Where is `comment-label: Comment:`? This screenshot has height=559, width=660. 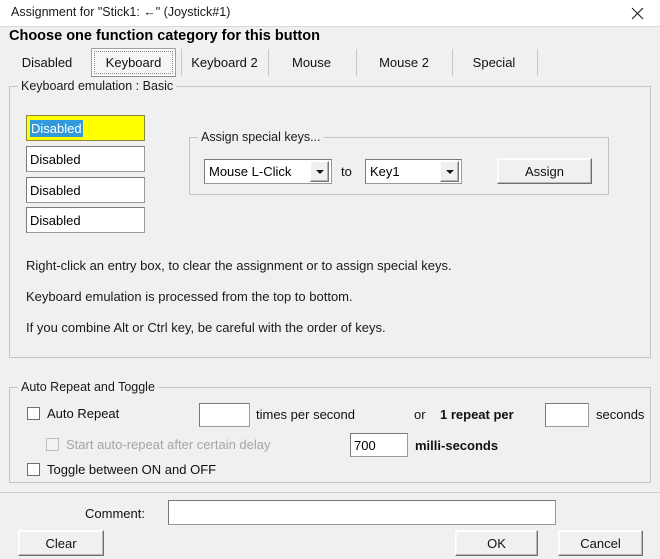 comment-label: Comment: is located at coordinates (115, 513).